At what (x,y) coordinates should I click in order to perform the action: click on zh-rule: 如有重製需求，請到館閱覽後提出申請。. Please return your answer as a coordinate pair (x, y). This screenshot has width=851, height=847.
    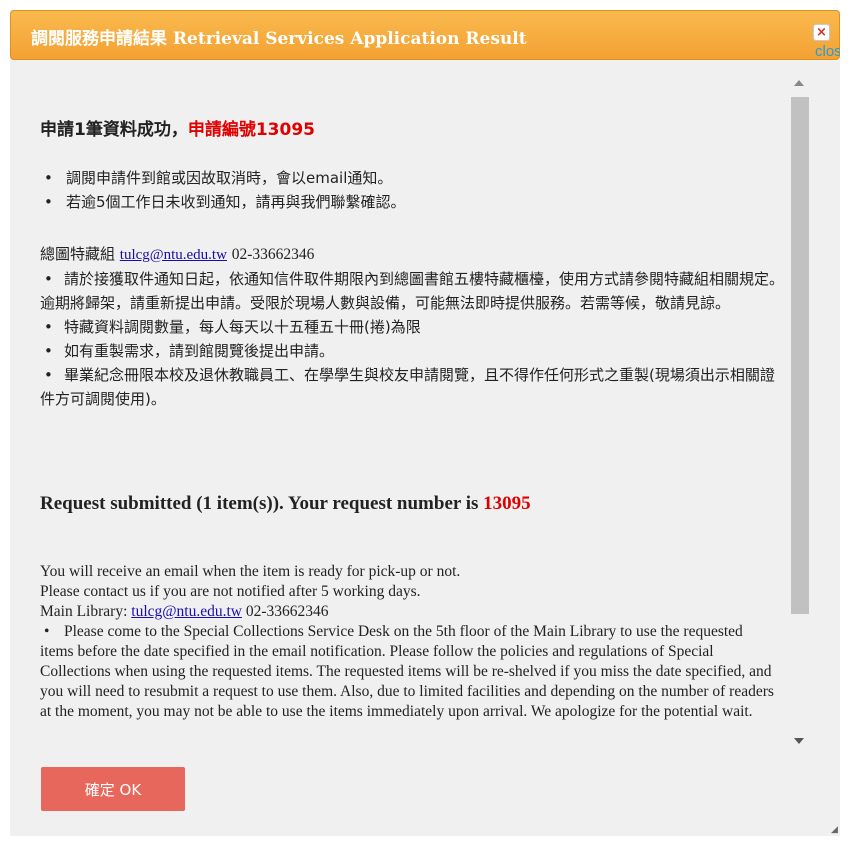
    Looking at the image, I should click on (412, 351).